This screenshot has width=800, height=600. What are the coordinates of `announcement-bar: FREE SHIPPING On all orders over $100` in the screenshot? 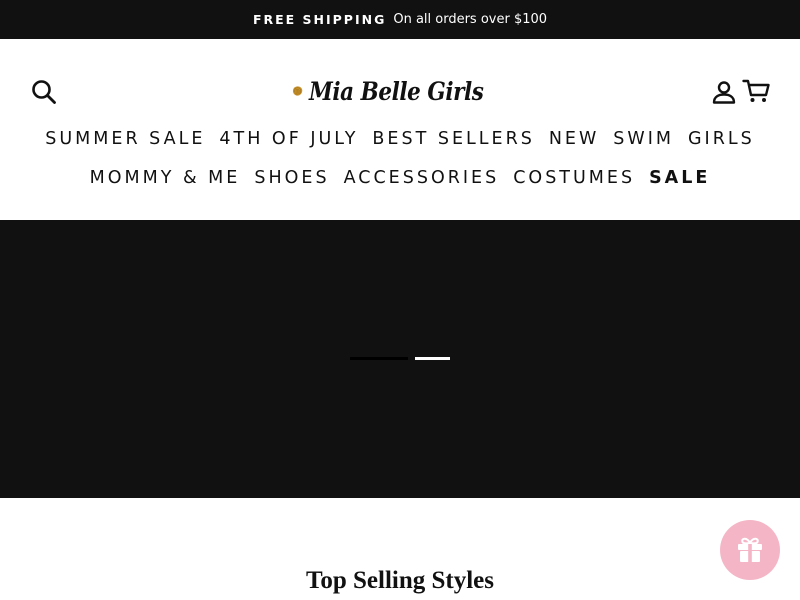 It's located at (400, 19).